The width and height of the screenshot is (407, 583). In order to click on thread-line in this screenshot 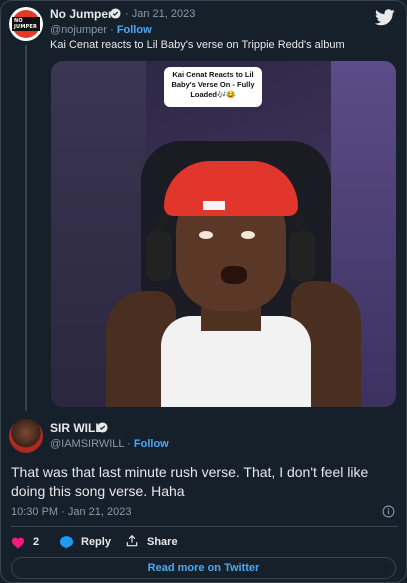, I will do `click(26, 228)`.